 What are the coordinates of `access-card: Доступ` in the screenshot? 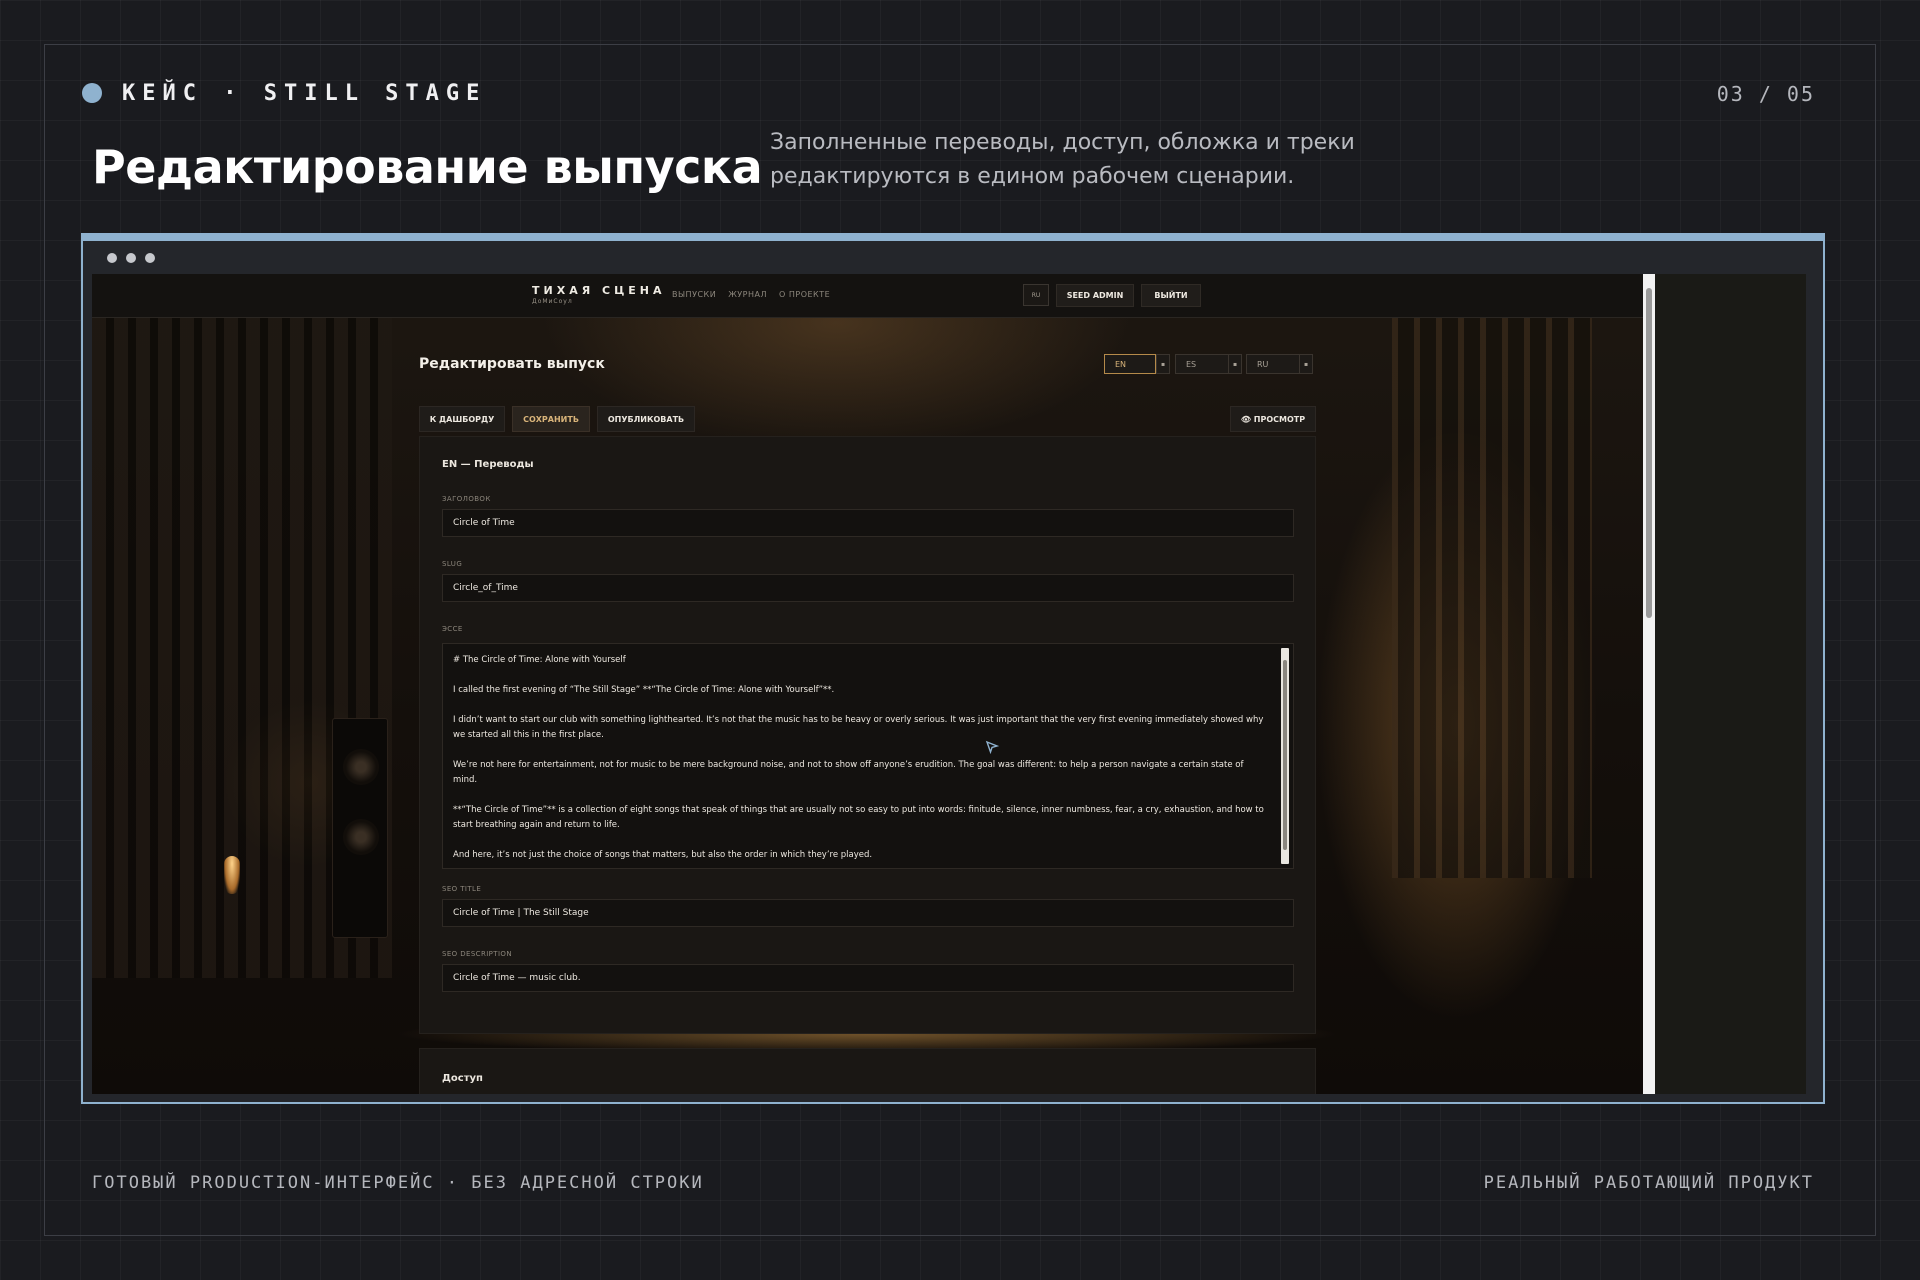 It's located at (867, 1071).